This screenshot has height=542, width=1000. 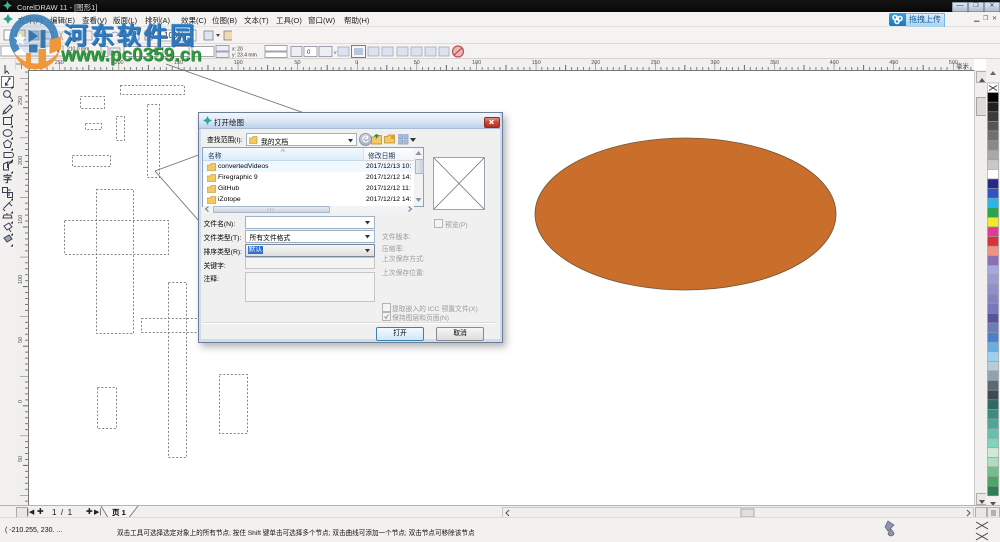 I want to click on svg-text: y: 23.4 mm, so click(x=244, y=56).